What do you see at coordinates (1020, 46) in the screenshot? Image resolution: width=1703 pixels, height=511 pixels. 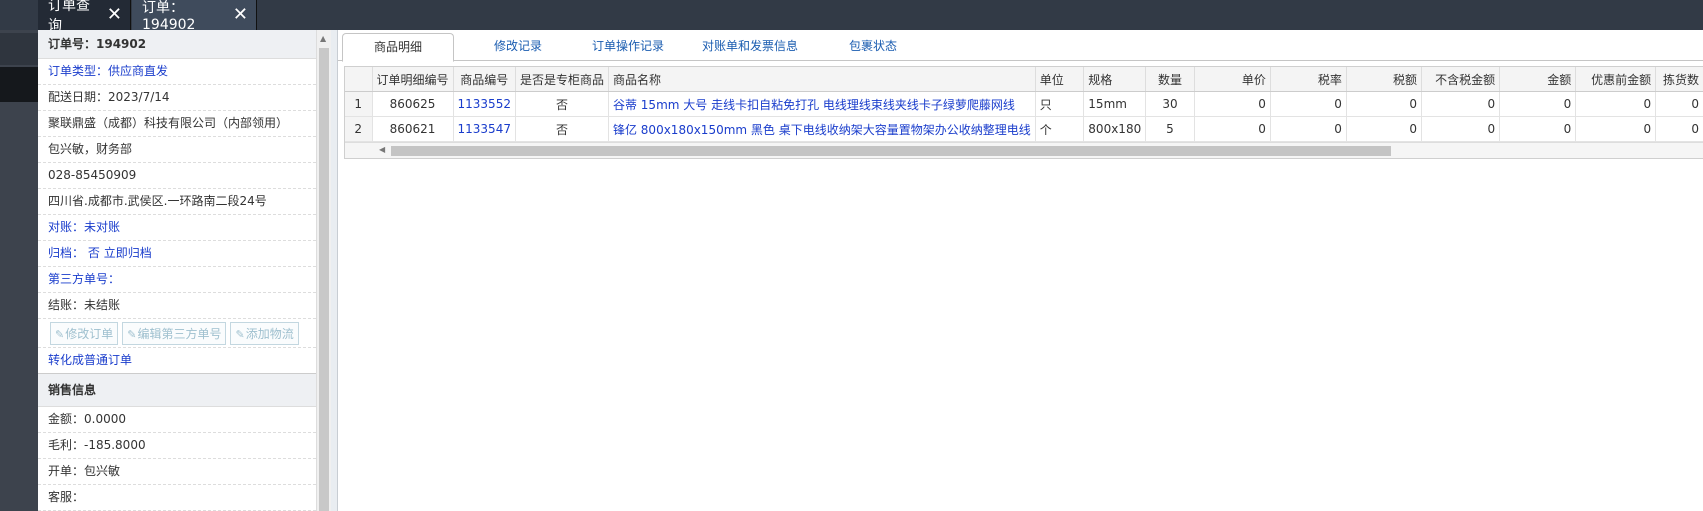 I see `content-tab-strip: 商品明细 修改记录 订单操作记录 对账单和发票信息 包裹状态` at bounding box center [1020, 46].